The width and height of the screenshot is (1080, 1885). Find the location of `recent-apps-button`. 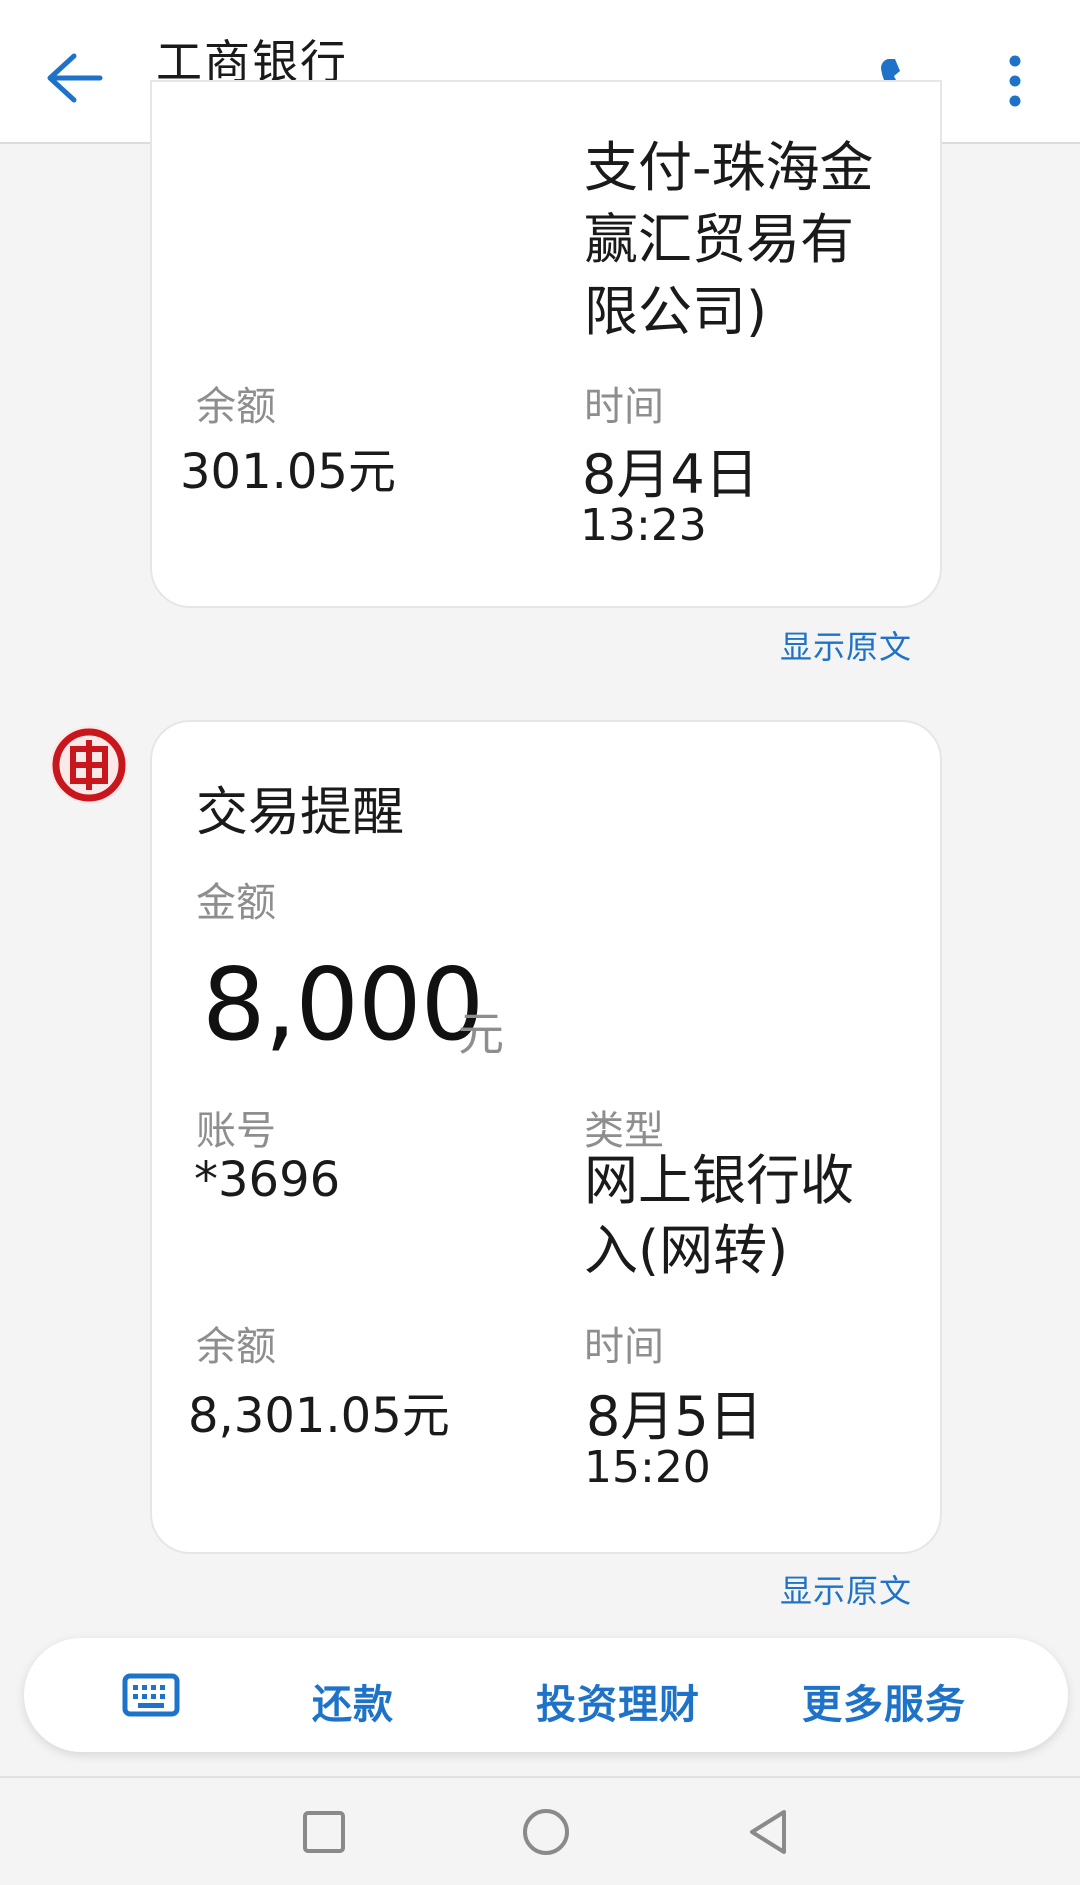

recent-apps-button is located at coordinates (324, 1832).